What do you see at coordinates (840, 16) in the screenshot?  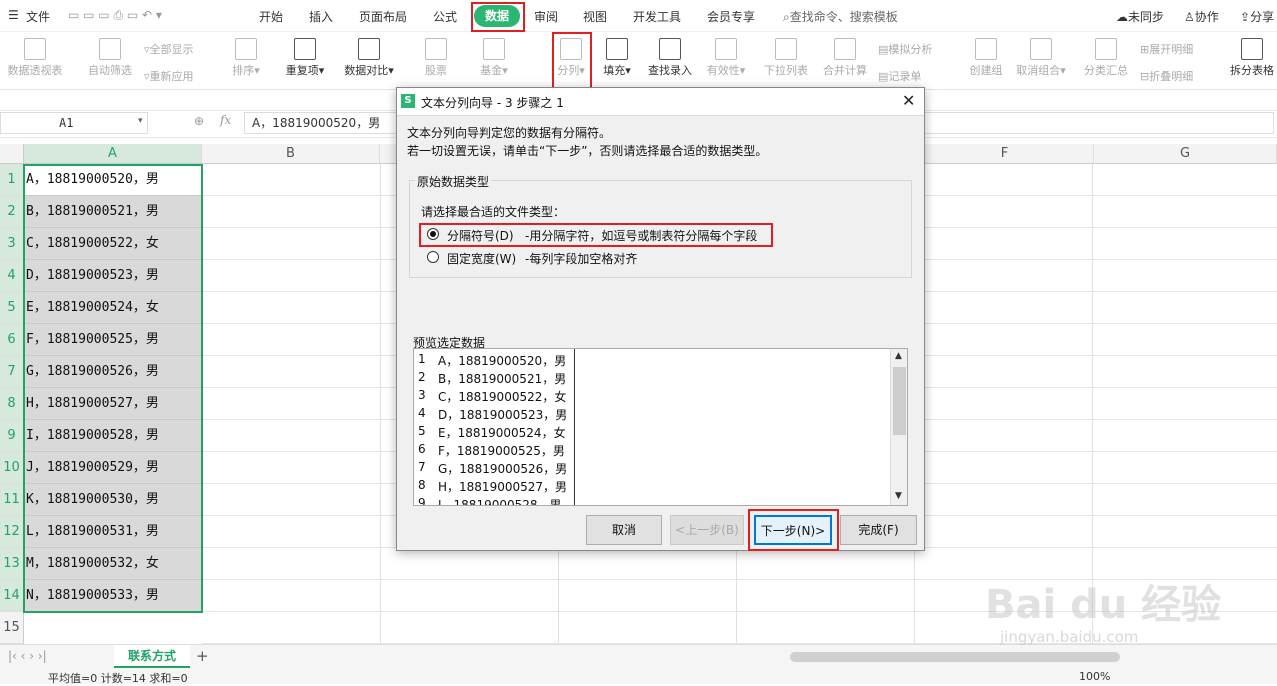 I see `search-command: ⌕查找命令、搜索模板` at bounding box center [840, 16].